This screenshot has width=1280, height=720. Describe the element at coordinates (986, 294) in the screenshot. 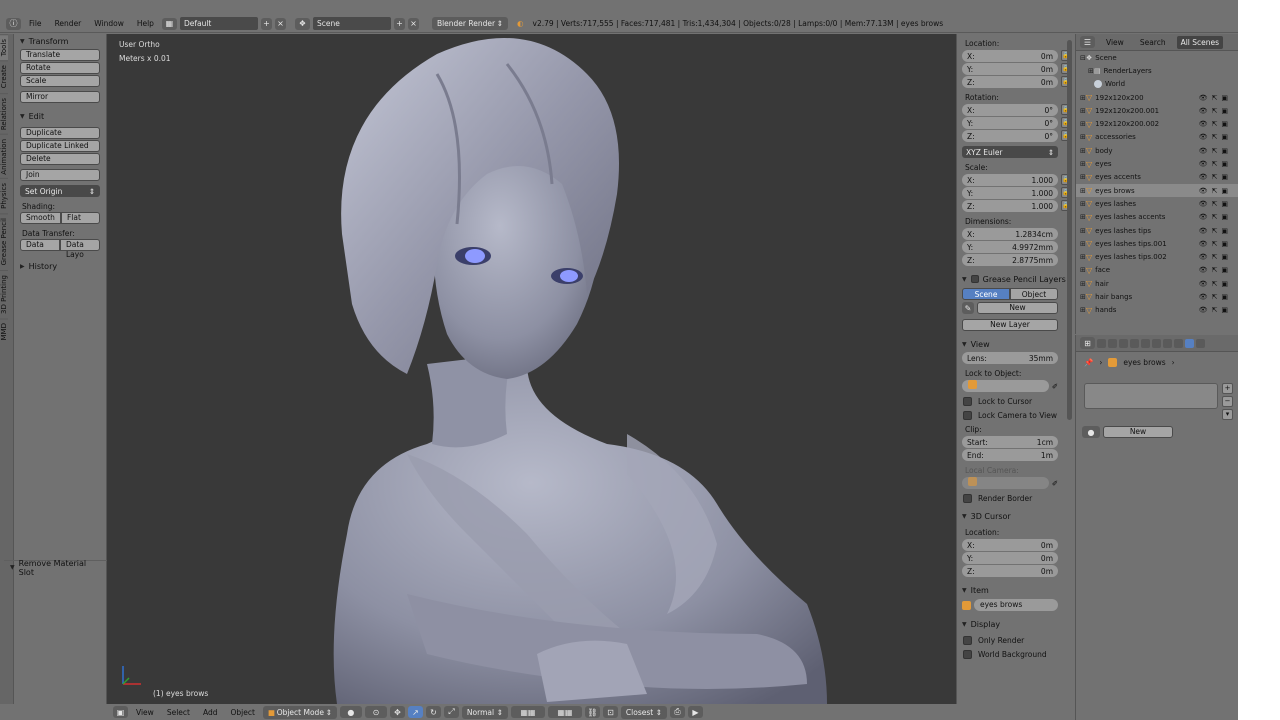

I see `gp-scene-button: Scene` at that location.